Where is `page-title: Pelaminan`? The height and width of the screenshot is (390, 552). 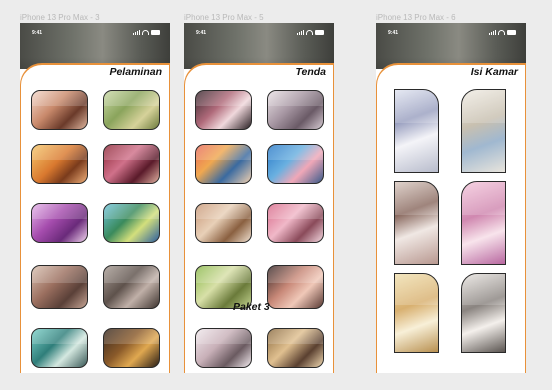
page-title: Pelaminan is located at coordinates (135, 72).